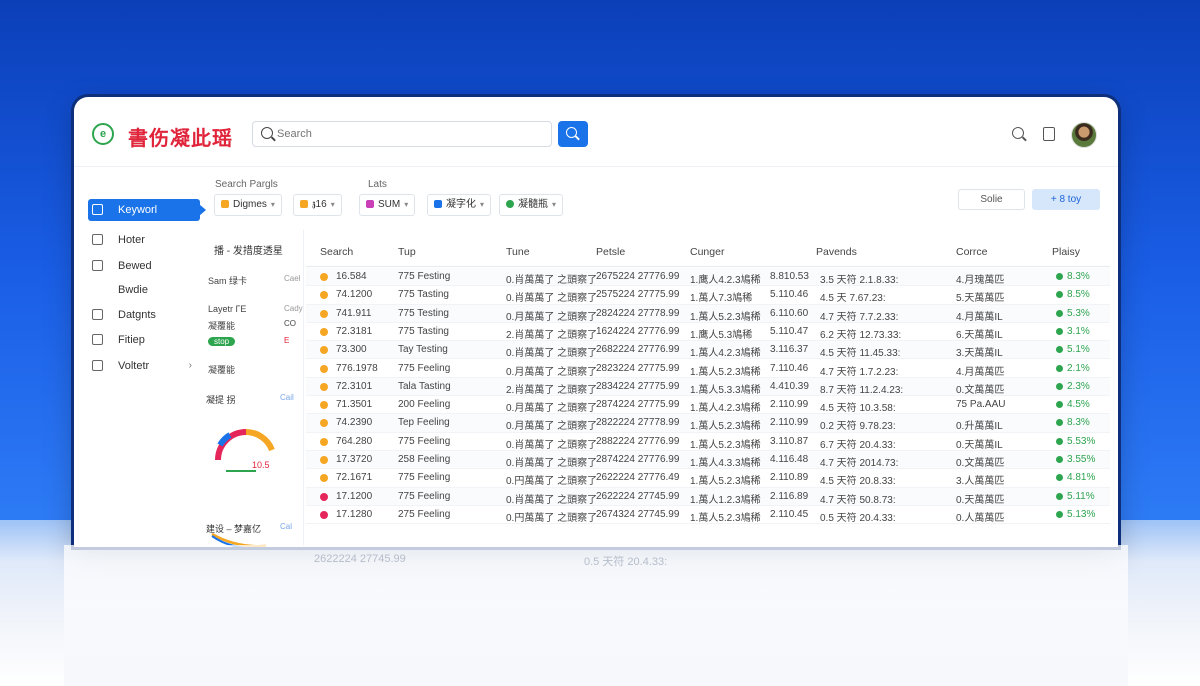 This screenshot has width=1200, height=686. Describe the element at coordinates (254, 280) in the screenshot. I see `panel-row: Sam 绿卡 Cael` at that location.